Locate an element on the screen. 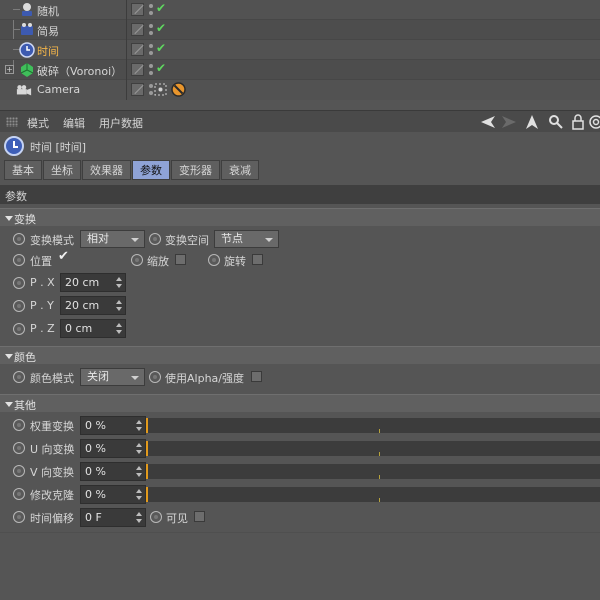 Image resolution: width=600 pixels, height=600 pixels. use-alpha-checkbox is located at coordinates (256, 376).